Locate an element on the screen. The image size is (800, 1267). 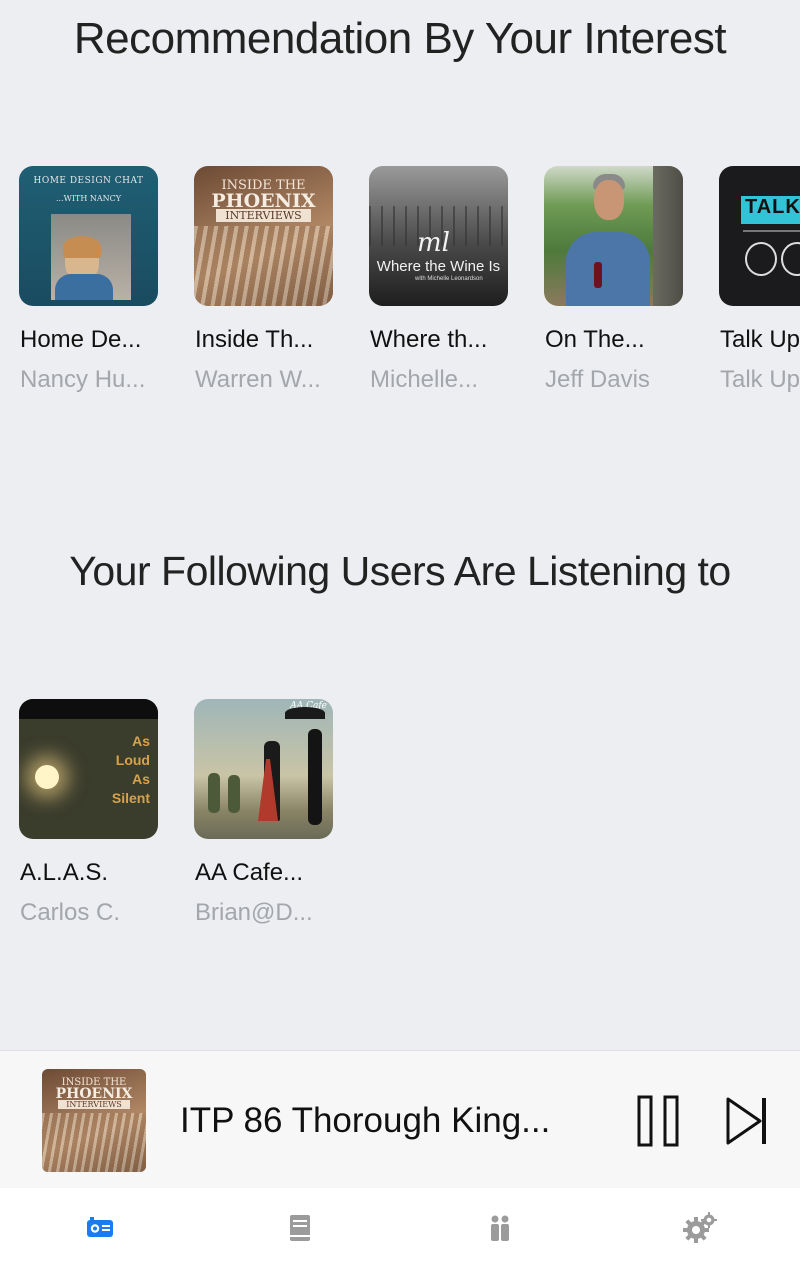
podcast-cover: TALK is located at coordinates (759, 236).